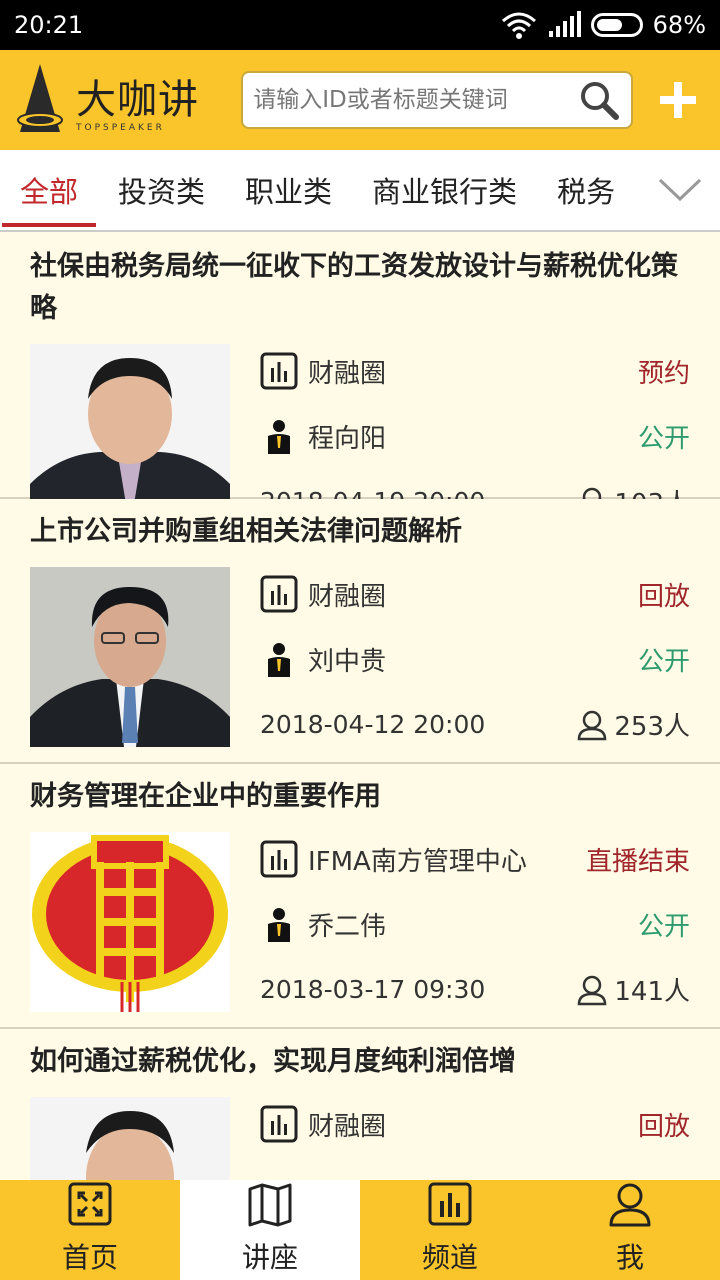 The width and height of the screenshot is (720, 1280). I want to click on map-icon, so click(270, 1204).